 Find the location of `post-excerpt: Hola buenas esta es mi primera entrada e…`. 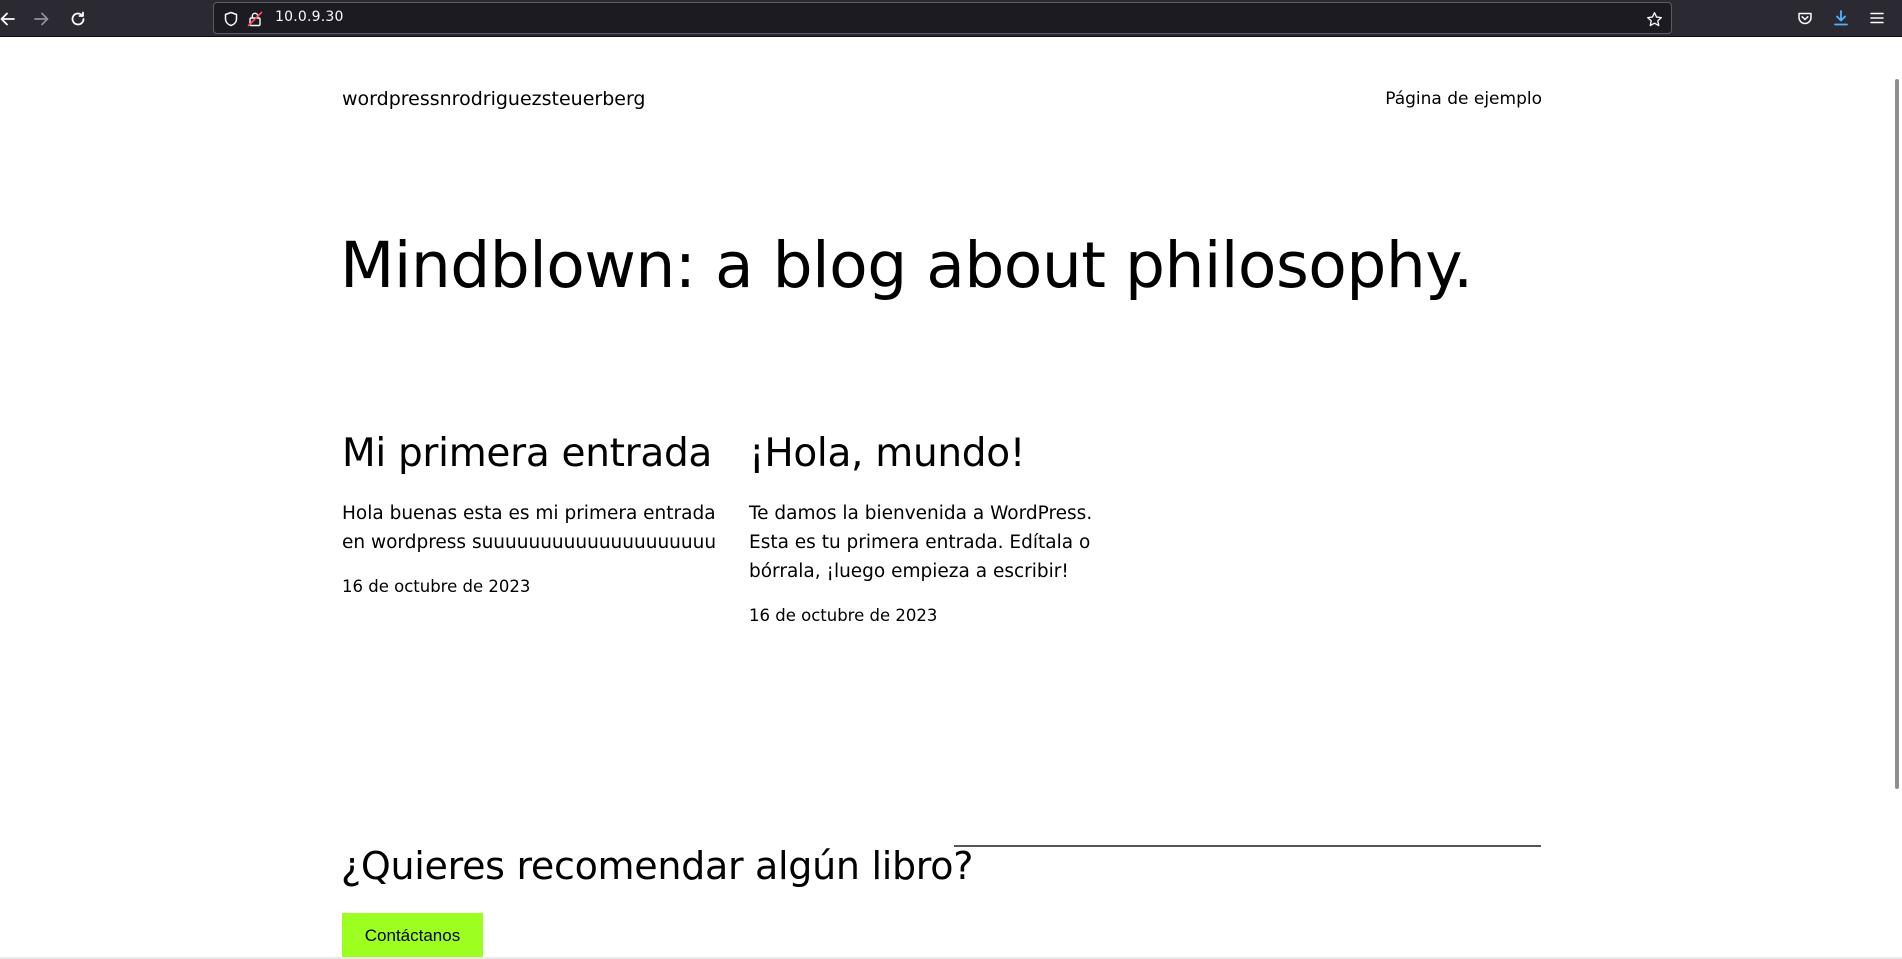

post-excerpt: Hola buenas esta es mi primera entrada e… is located at coordinates (529, 527).